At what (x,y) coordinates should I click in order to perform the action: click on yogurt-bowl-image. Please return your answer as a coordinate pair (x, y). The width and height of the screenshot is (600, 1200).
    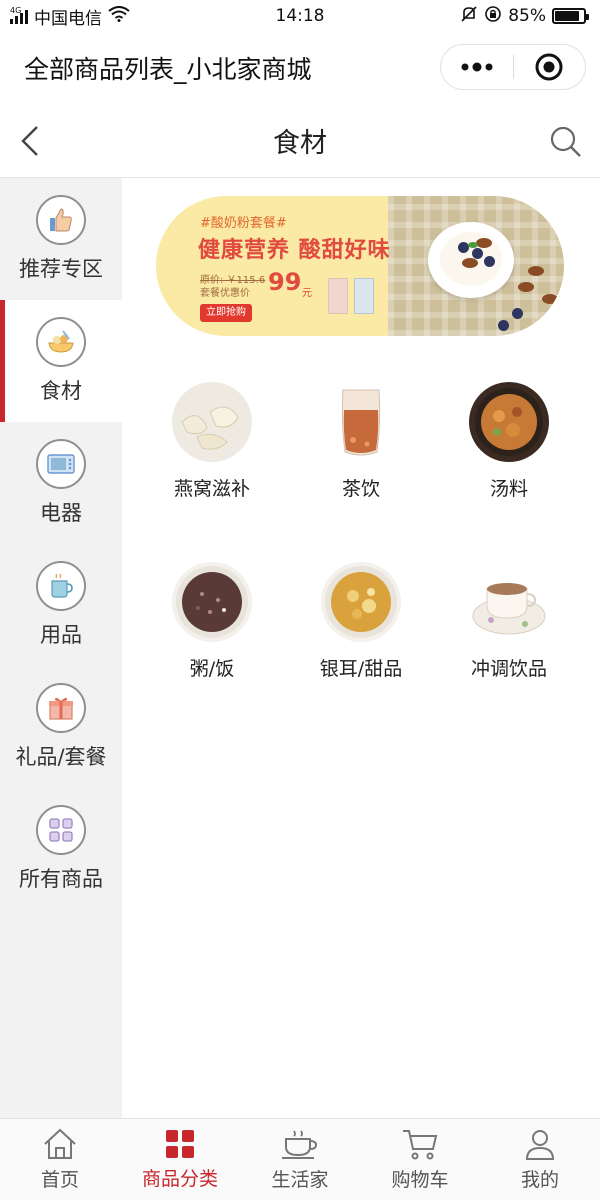
    Looking at the image, I should click on (471, 260).